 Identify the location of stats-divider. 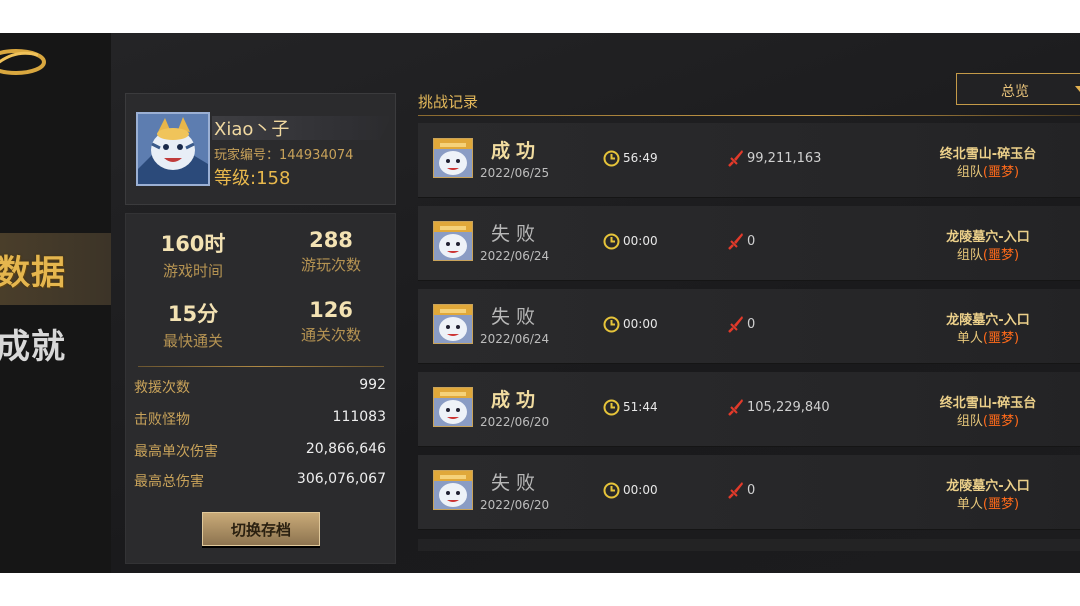
(261, 366).